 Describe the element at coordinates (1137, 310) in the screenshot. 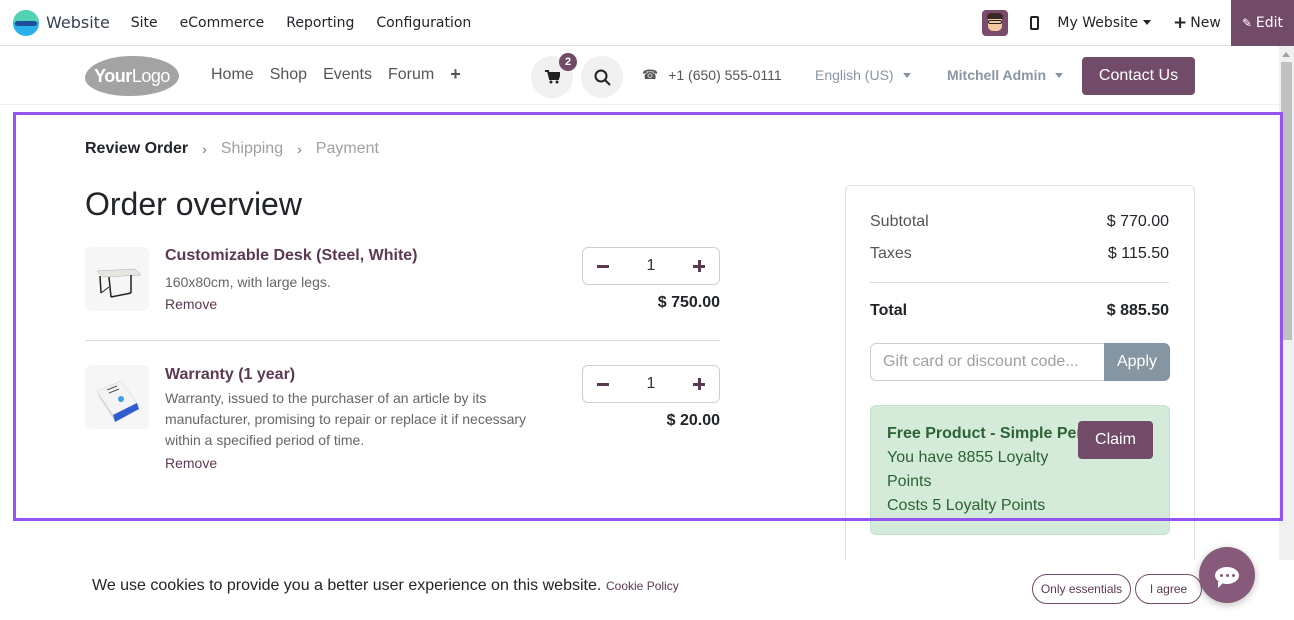

I see `total-value: $ 885.50` at that location.